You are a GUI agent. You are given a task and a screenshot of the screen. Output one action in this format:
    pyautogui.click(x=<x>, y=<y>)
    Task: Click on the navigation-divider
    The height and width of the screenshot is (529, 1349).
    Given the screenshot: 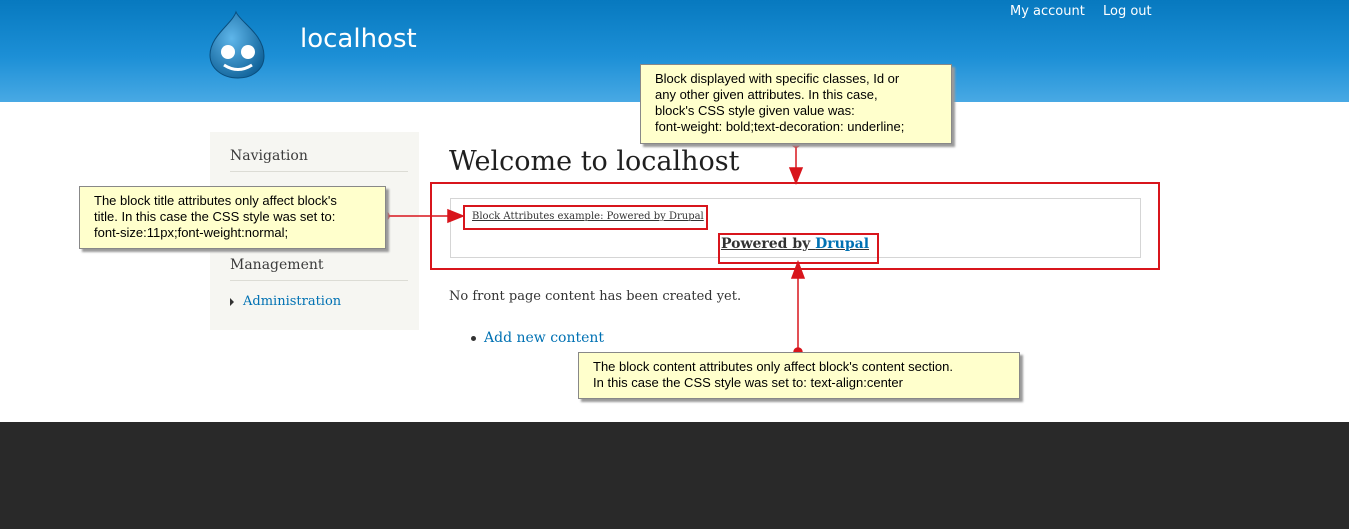 What is the action you would take?
    pyautogui.click(x=319, y=171)
    